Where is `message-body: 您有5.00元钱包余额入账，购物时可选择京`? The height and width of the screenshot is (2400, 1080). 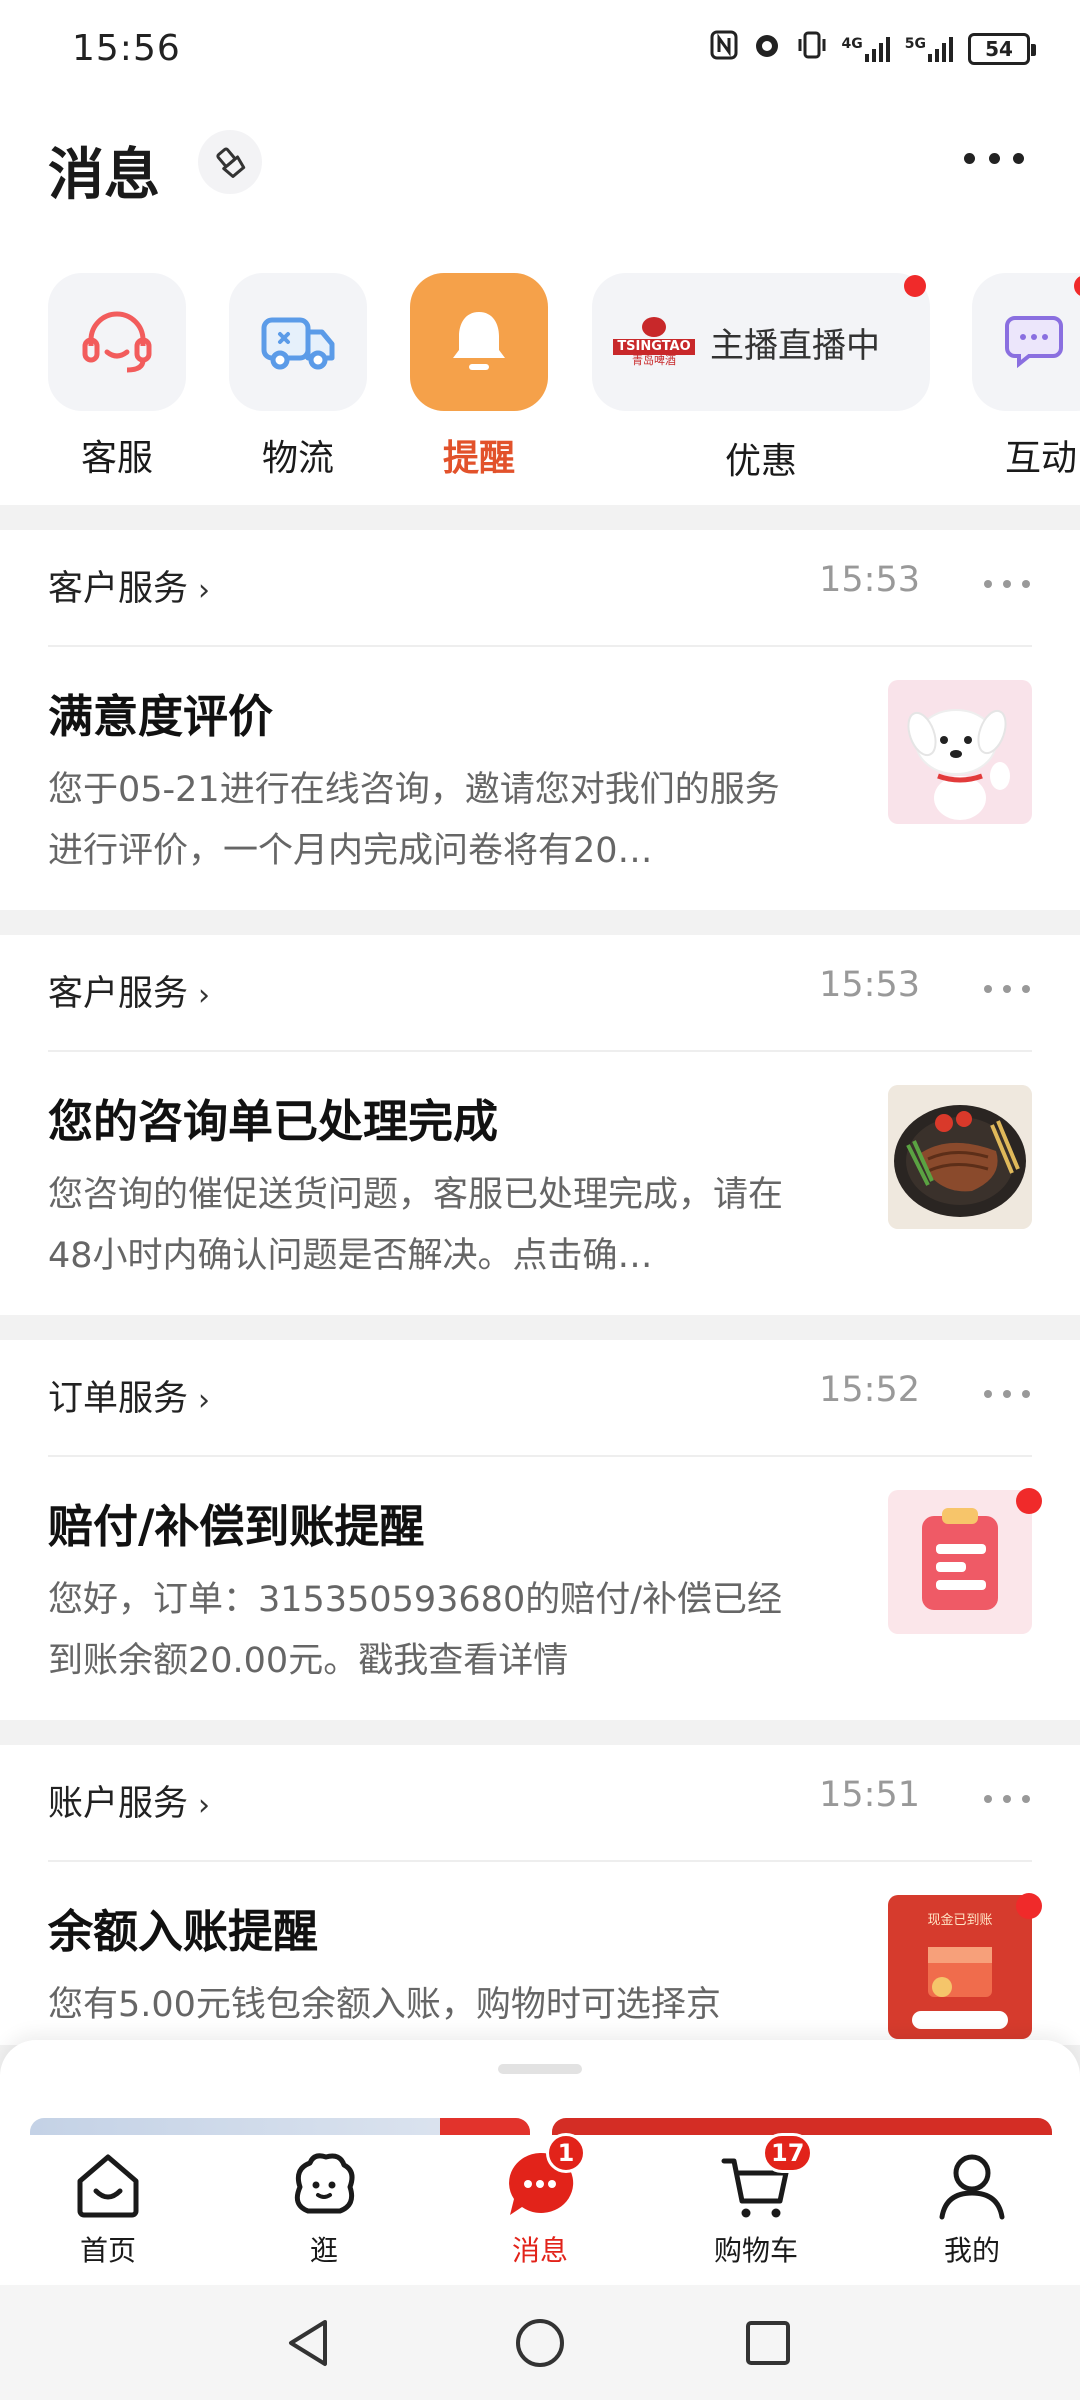 message-body: 您有5.00元钱包余额入账，购物时可选择京 is located at coordinates (384, 2005).